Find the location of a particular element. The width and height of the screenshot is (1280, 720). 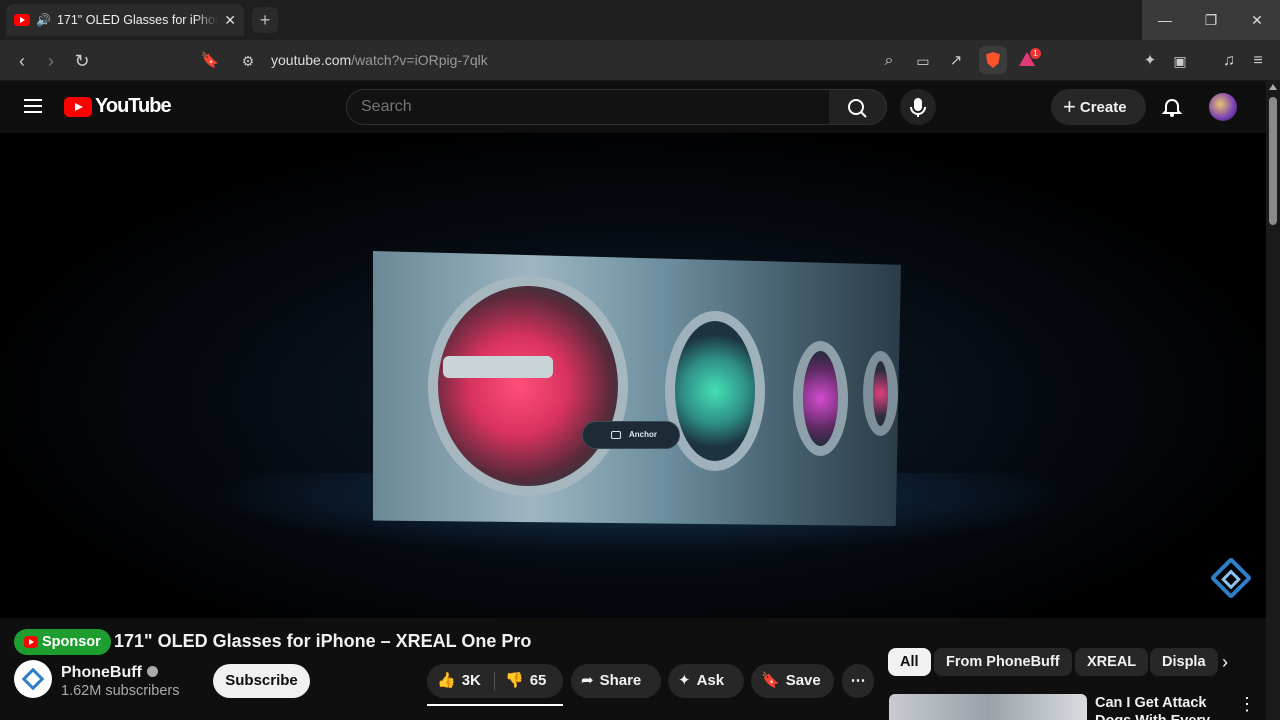

microphone-icon is located at coordinates (918, 107).